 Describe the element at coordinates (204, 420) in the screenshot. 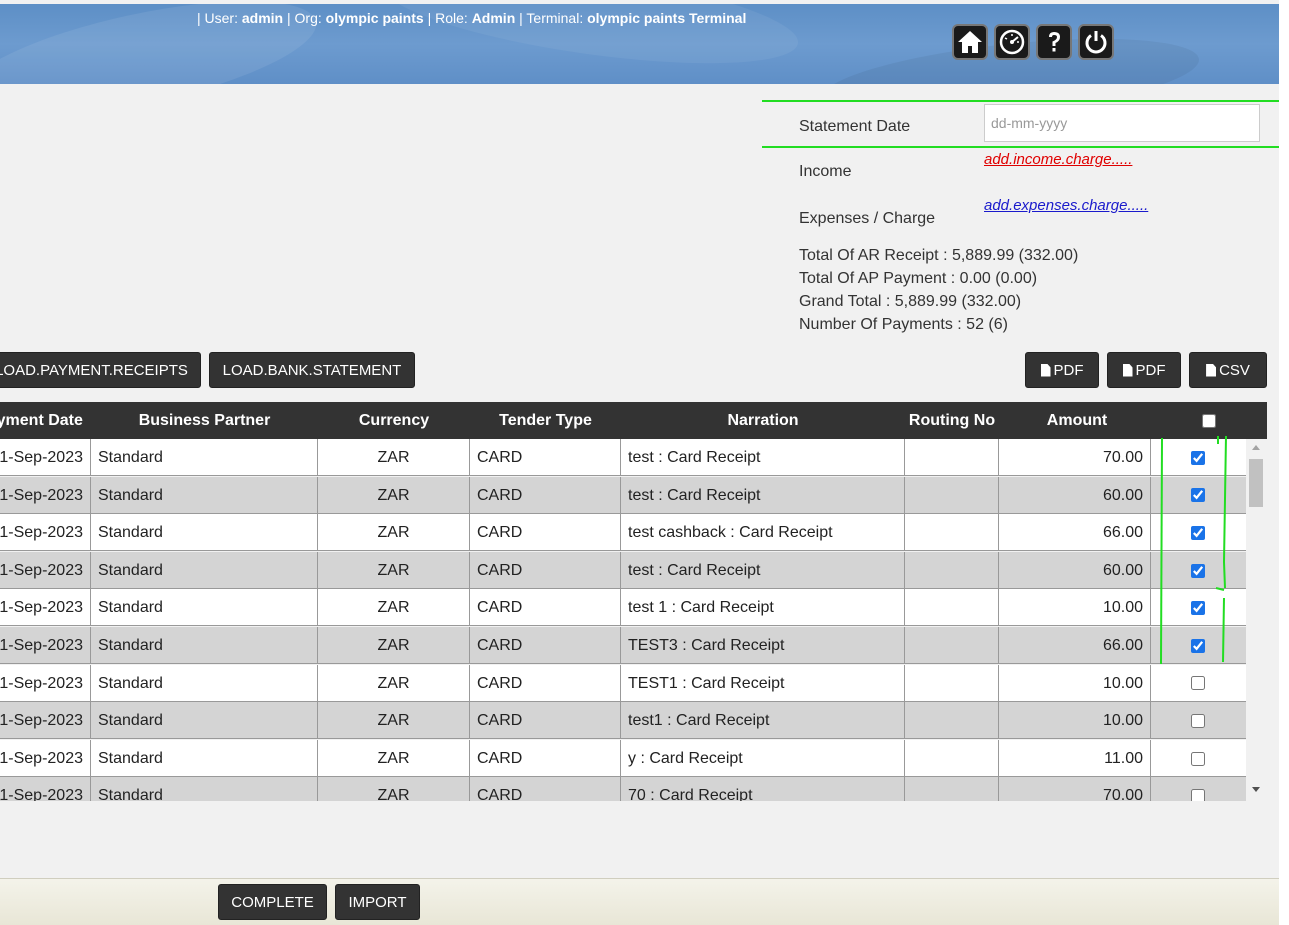

I see `col-business-partner: Business Partner` at that location.